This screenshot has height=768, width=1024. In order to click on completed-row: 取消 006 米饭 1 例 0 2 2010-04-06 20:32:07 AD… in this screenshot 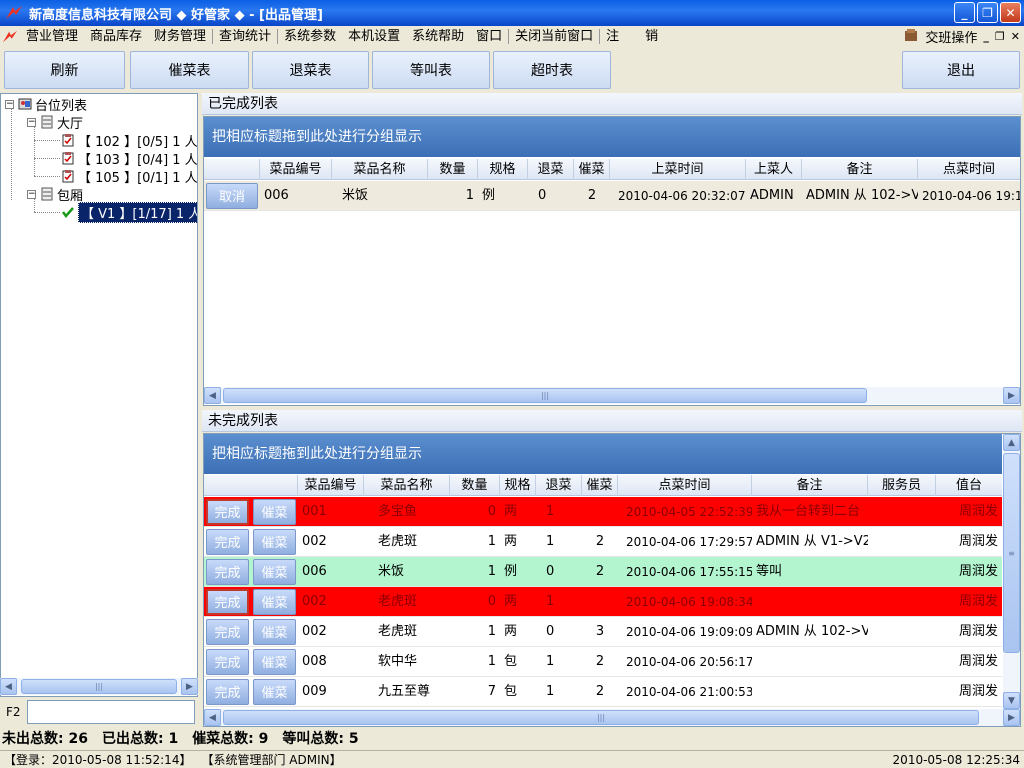, I will do `click(612, 196)`.